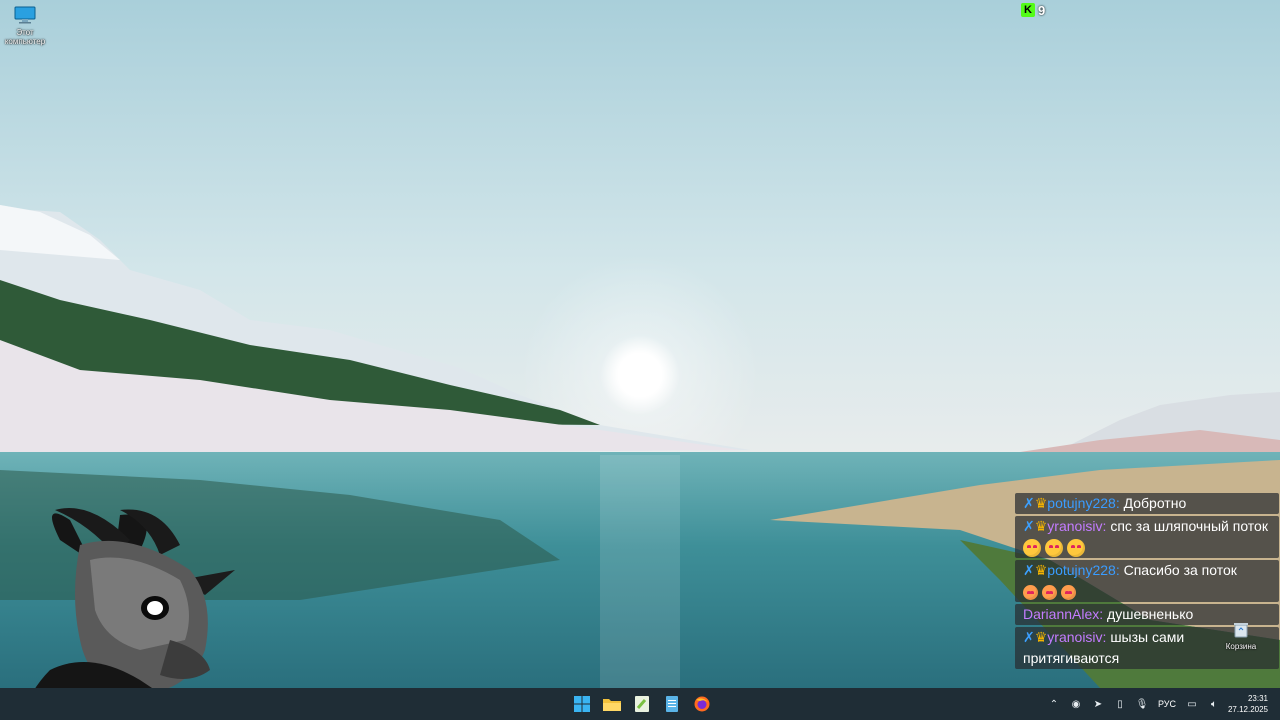 The height and width of the screenshot is (720, 1280). Describe the element at coordinates (1054, 704) in the screenshot. I see `chevron-up-icon: ⌃` at that location.